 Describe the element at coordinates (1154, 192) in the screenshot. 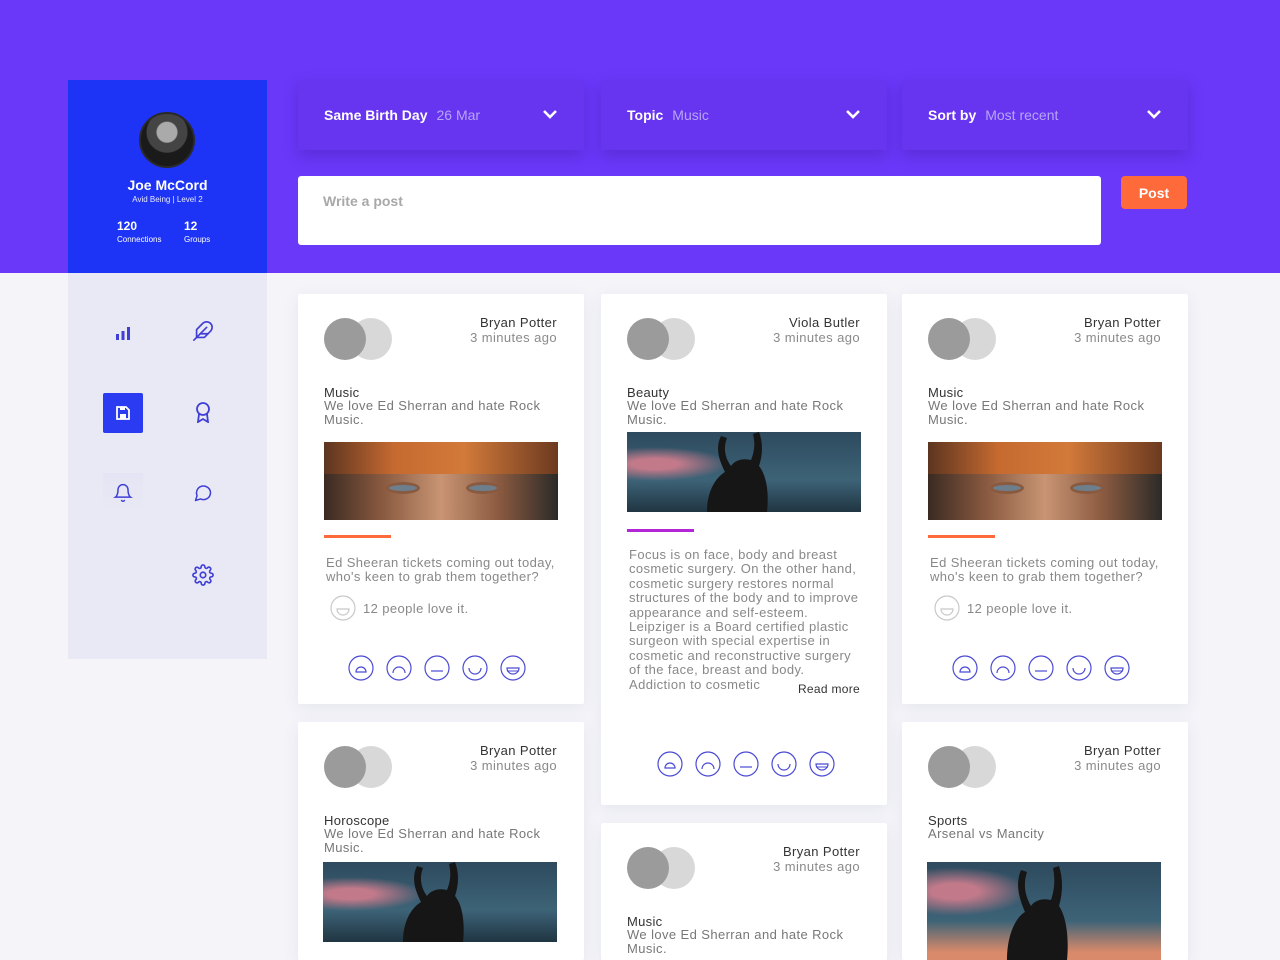

I see `post-button: Post` at that location.